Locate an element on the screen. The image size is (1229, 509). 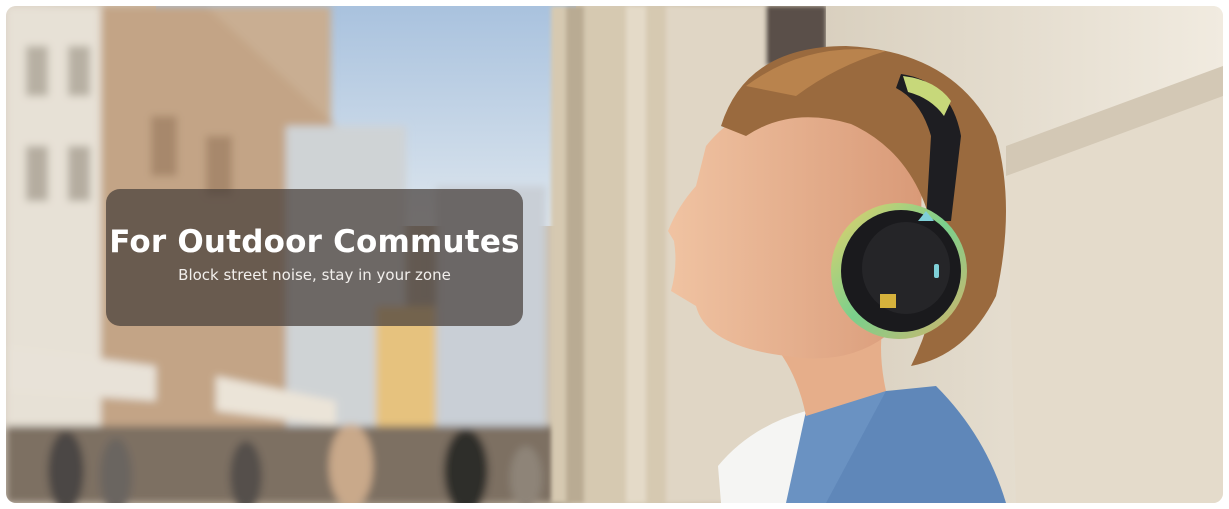
banner-title: For Outdoor Commutes is located at coordinates (314, 241).